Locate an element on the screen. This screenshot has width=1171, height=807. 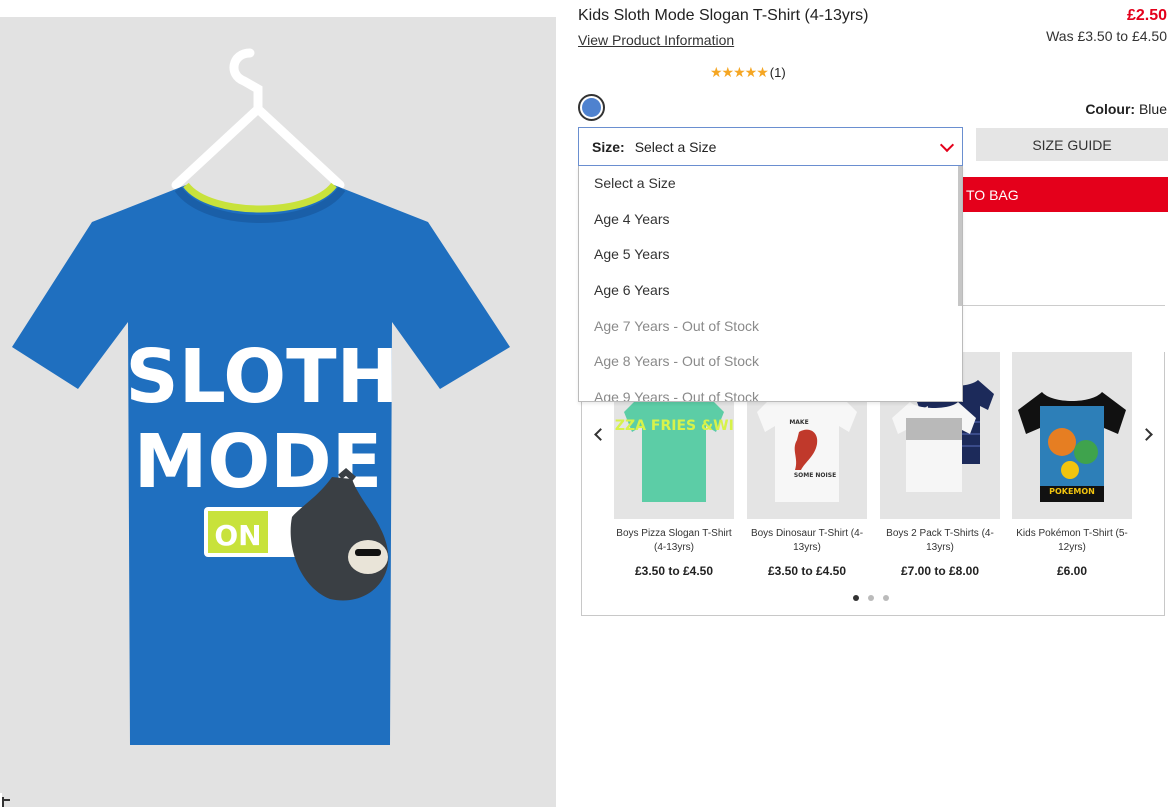
rating: ★★★★★ (1) is located at coordinates (748, 72).